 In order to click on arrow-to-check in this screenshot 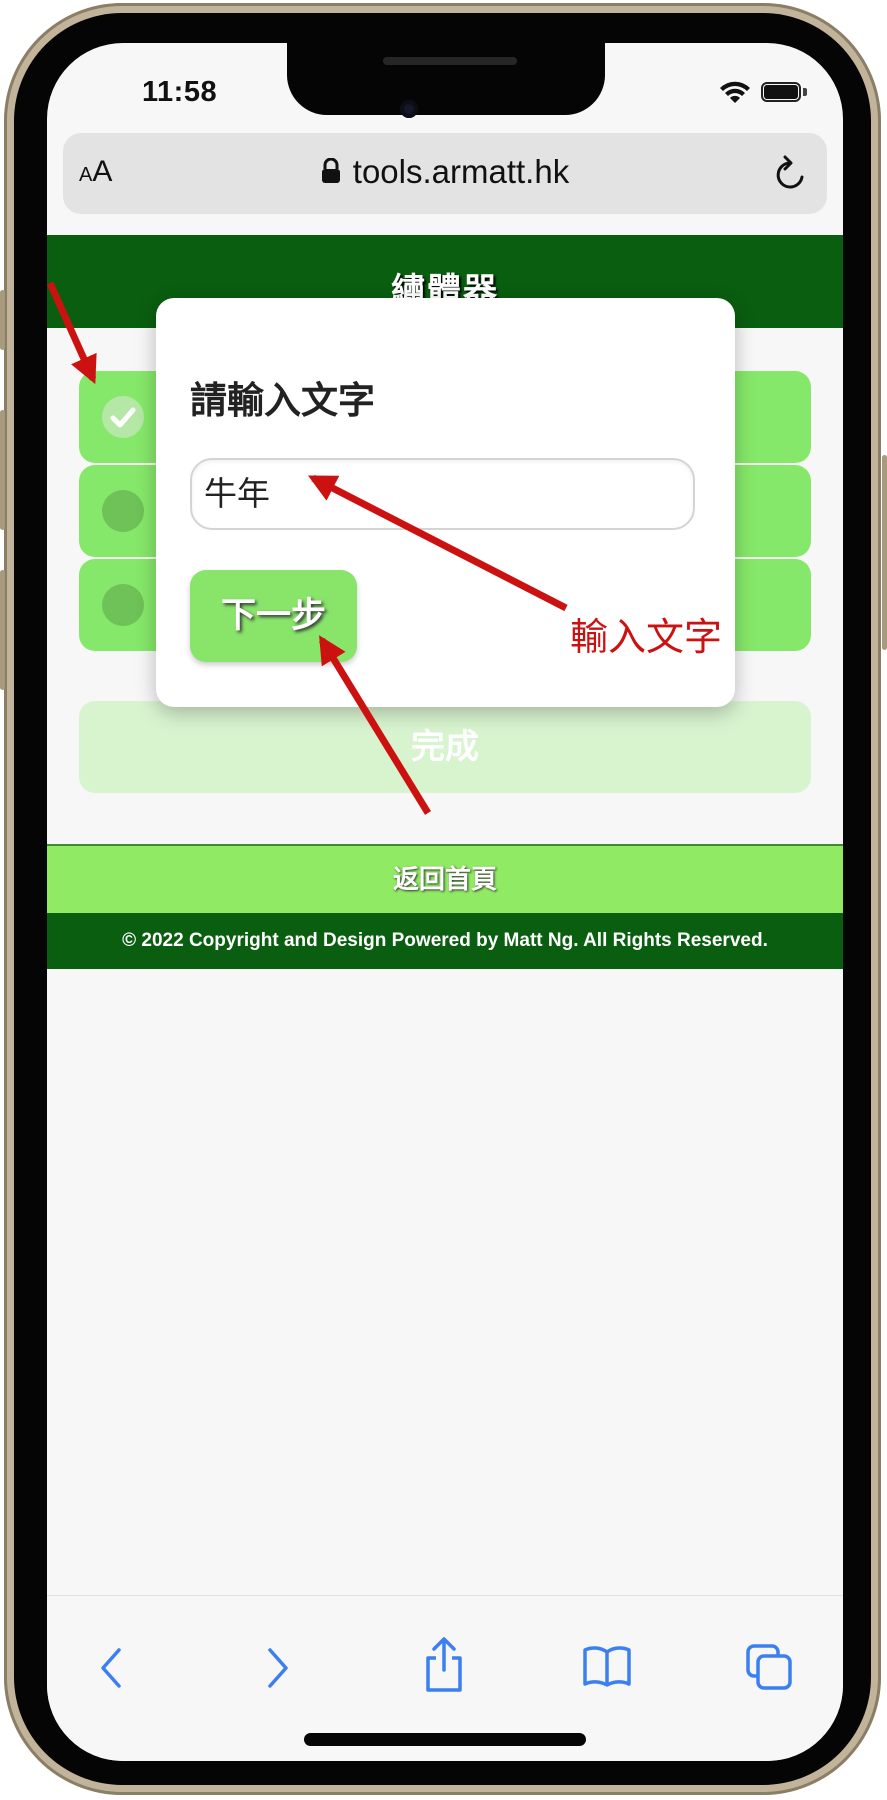, I will do `click(72, 333)`.